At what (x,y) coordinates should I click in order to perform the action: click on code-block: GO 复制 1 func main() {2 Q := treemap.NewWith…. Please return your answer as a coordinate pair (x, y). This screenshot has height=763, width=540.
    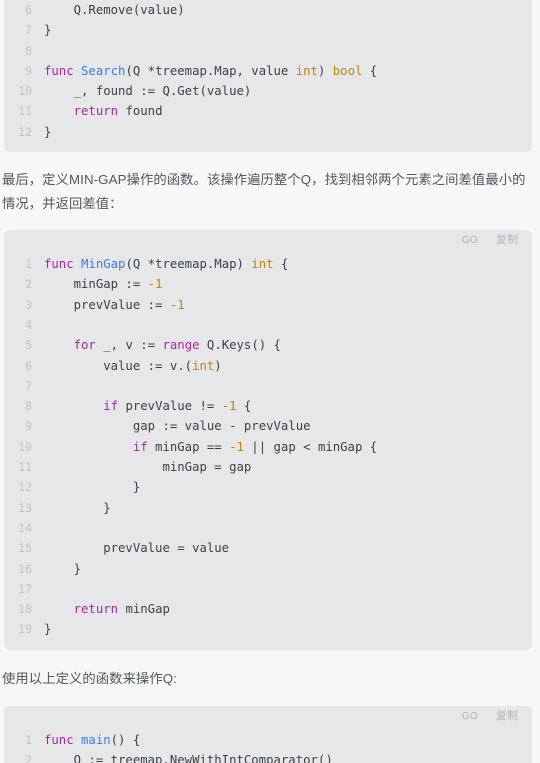
    Looking at the image, I should click on (268, 734).